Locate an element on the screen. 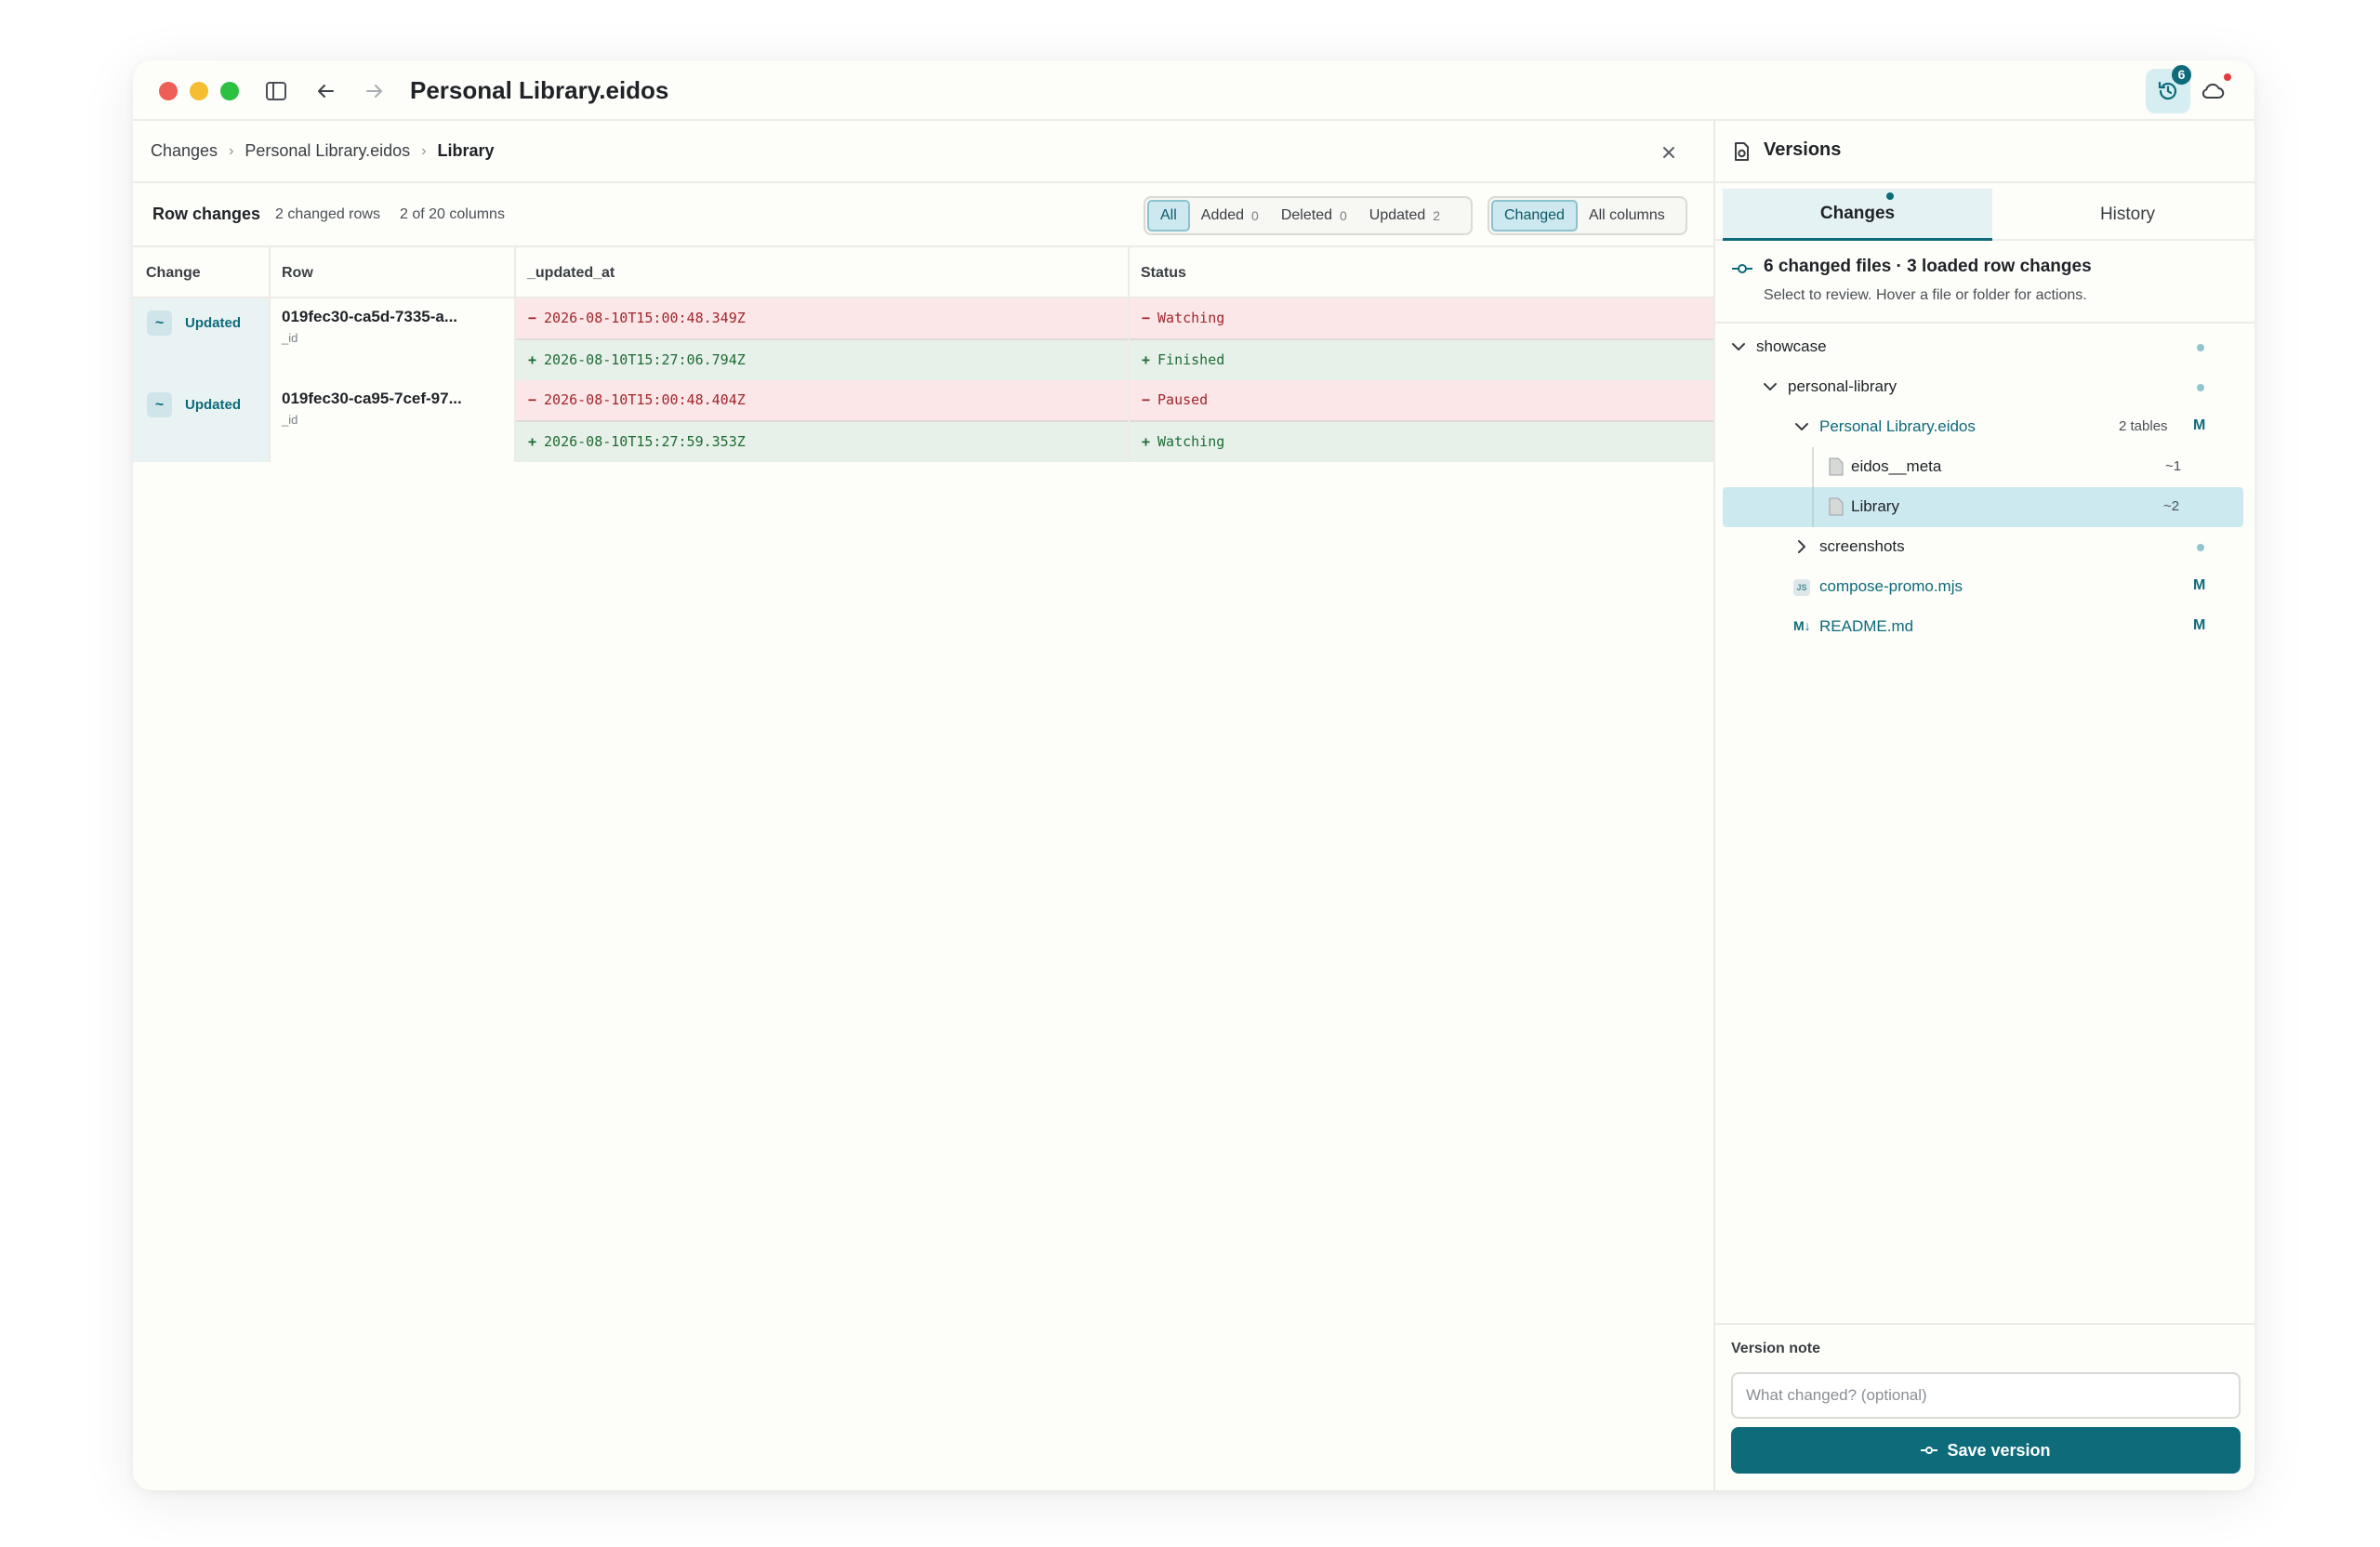 The width and height of the screenshot is (2380, 1547). column-header-change: Change is located at coordinates (201, 272).